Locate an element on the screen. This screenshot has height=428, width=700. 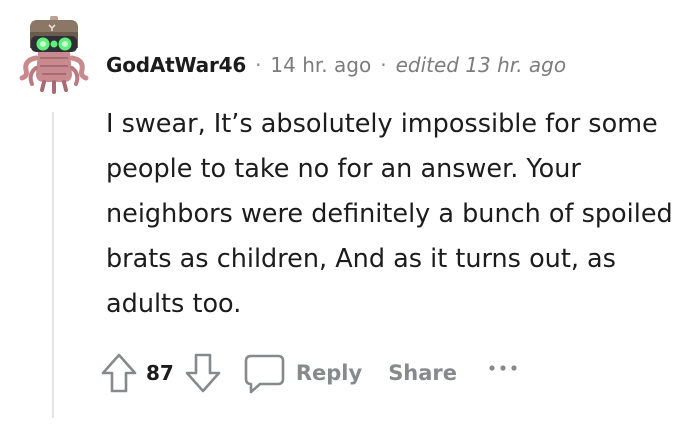
upvote-button is located at coordinates (119, 373).